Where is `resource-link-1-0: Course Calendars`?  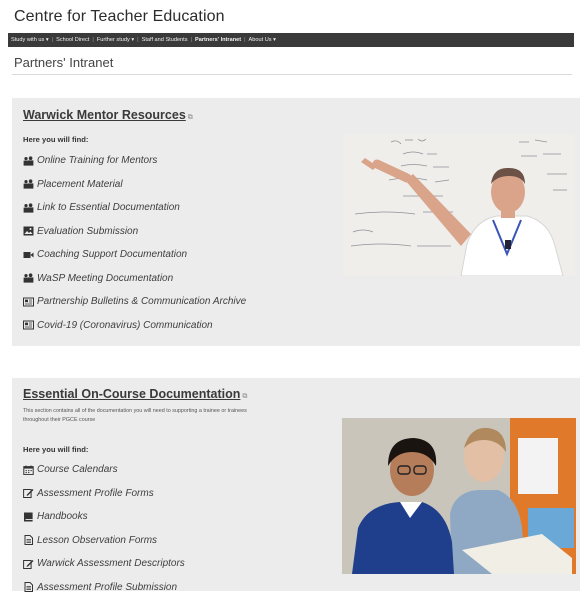 resource-link-1-0: Course Calendars is located at coordinates (104, 470).